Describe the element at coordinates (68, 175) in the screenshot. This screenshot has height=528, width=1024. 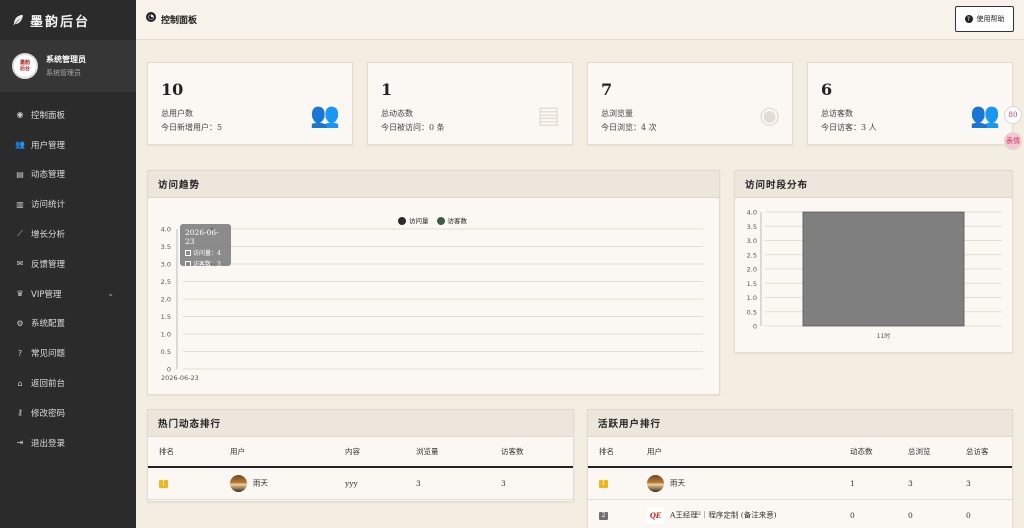
I see `sidebar-item-2: ▤ 动态管理` at that location.